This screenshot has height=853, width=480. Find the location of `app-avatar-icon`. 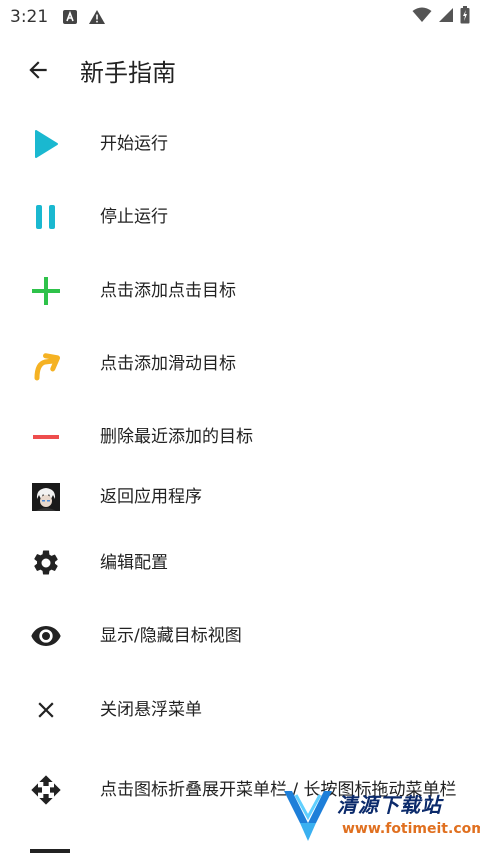

app-avatar-icon is located at coordinates (46, 497).